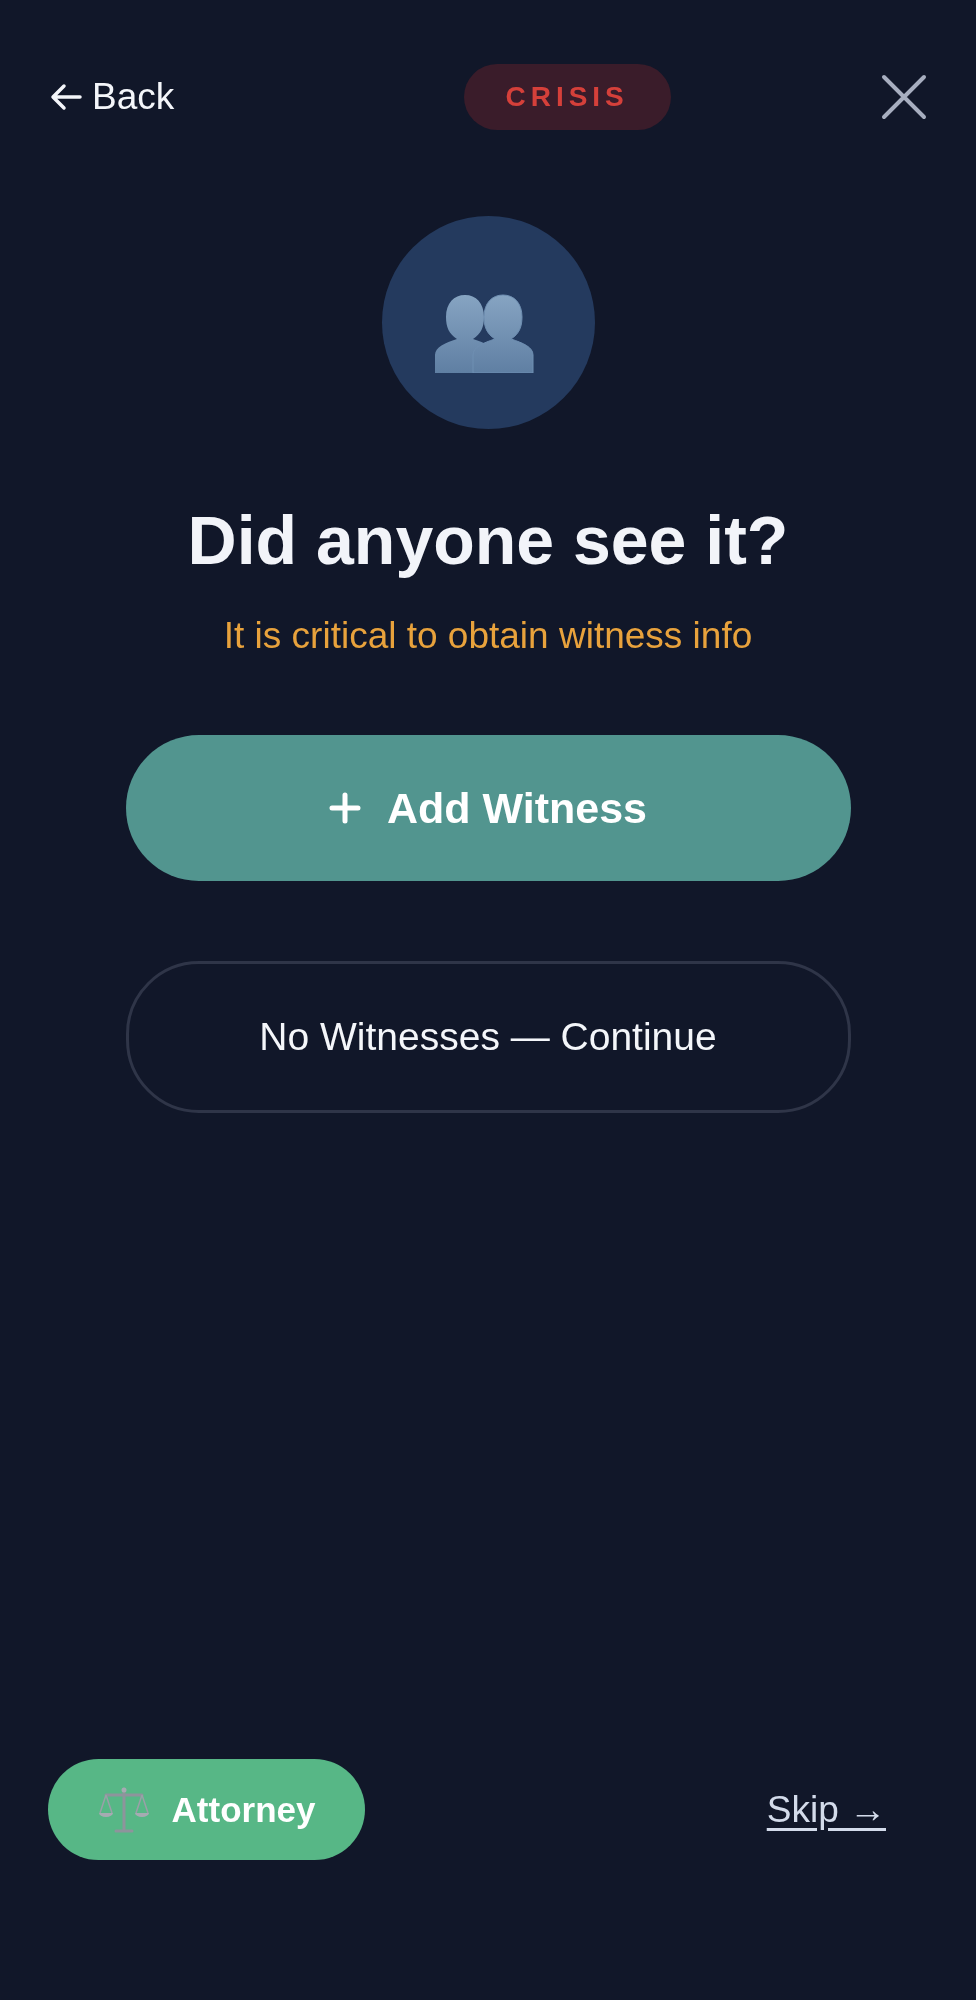  What do you see at coordinates (904, 97) in the screenshot?
I see `close-button` at bounding box center [904, 97].